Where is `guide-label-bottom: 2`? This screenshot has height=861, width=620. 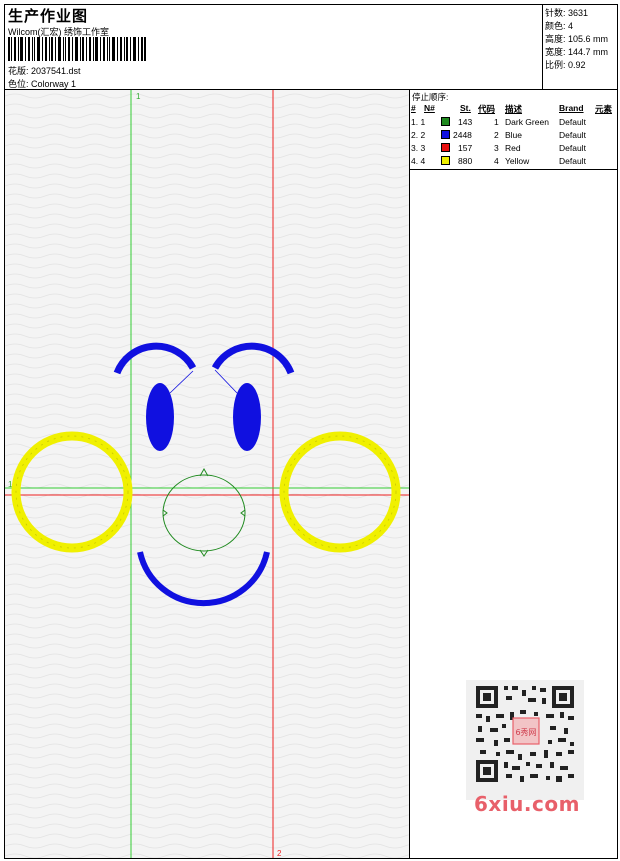
guide-label-bottom: 2 is located at coordinates (279, 853).